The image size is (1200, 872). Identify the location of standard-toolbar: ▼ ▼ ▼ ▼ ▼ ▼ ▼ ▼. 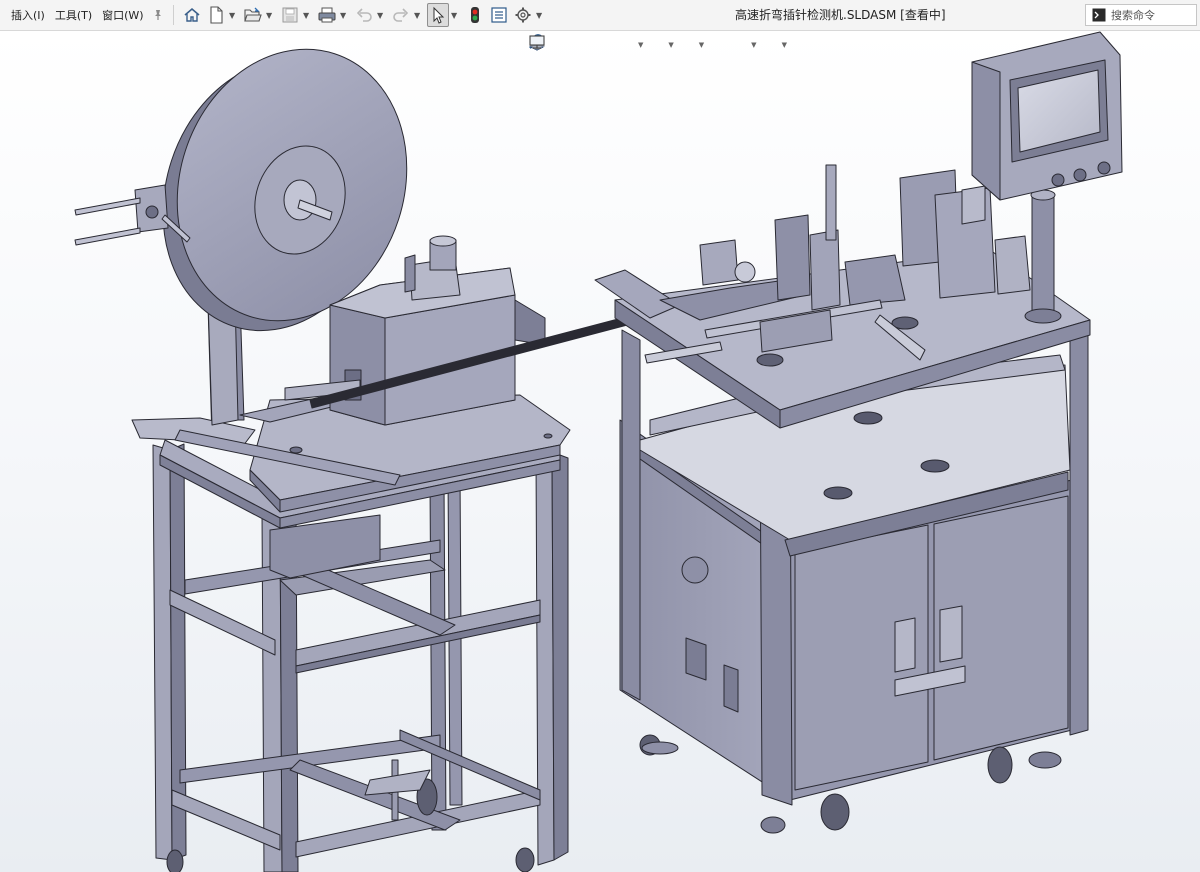
(364, 15).